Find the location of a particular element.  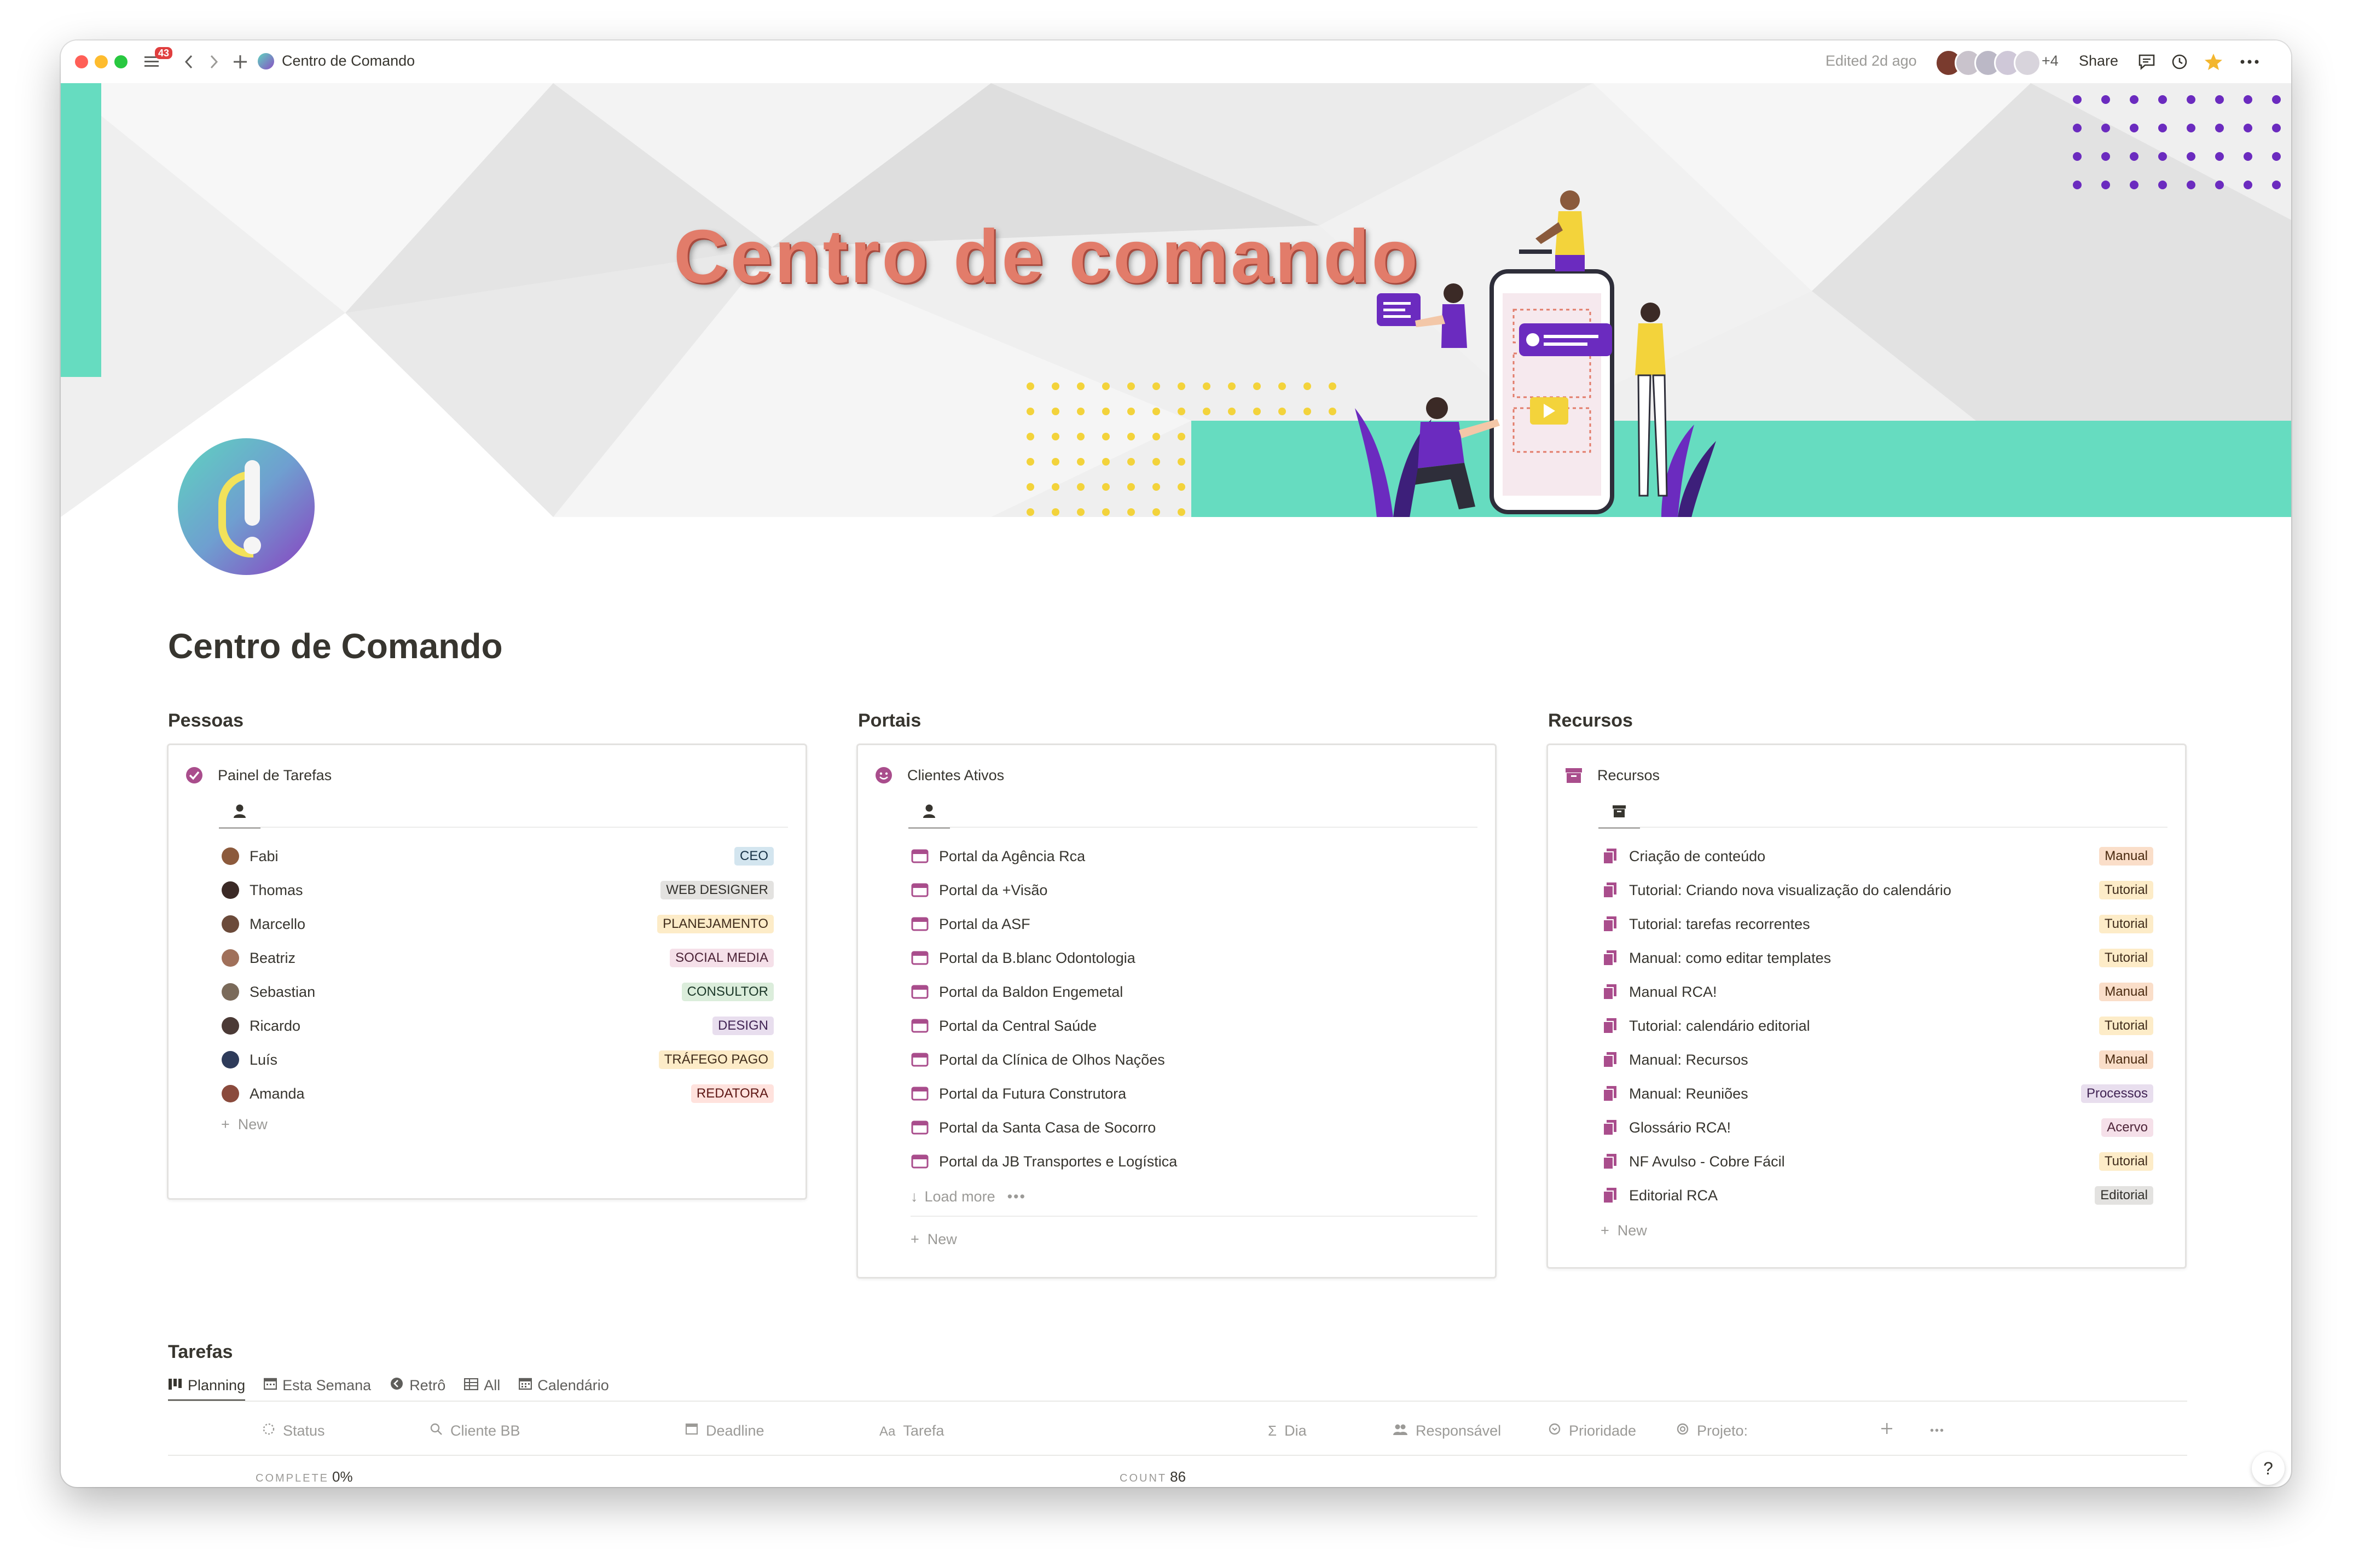

portal-row: Portal da Central Saúde is located at coordinates (1187, 1026).